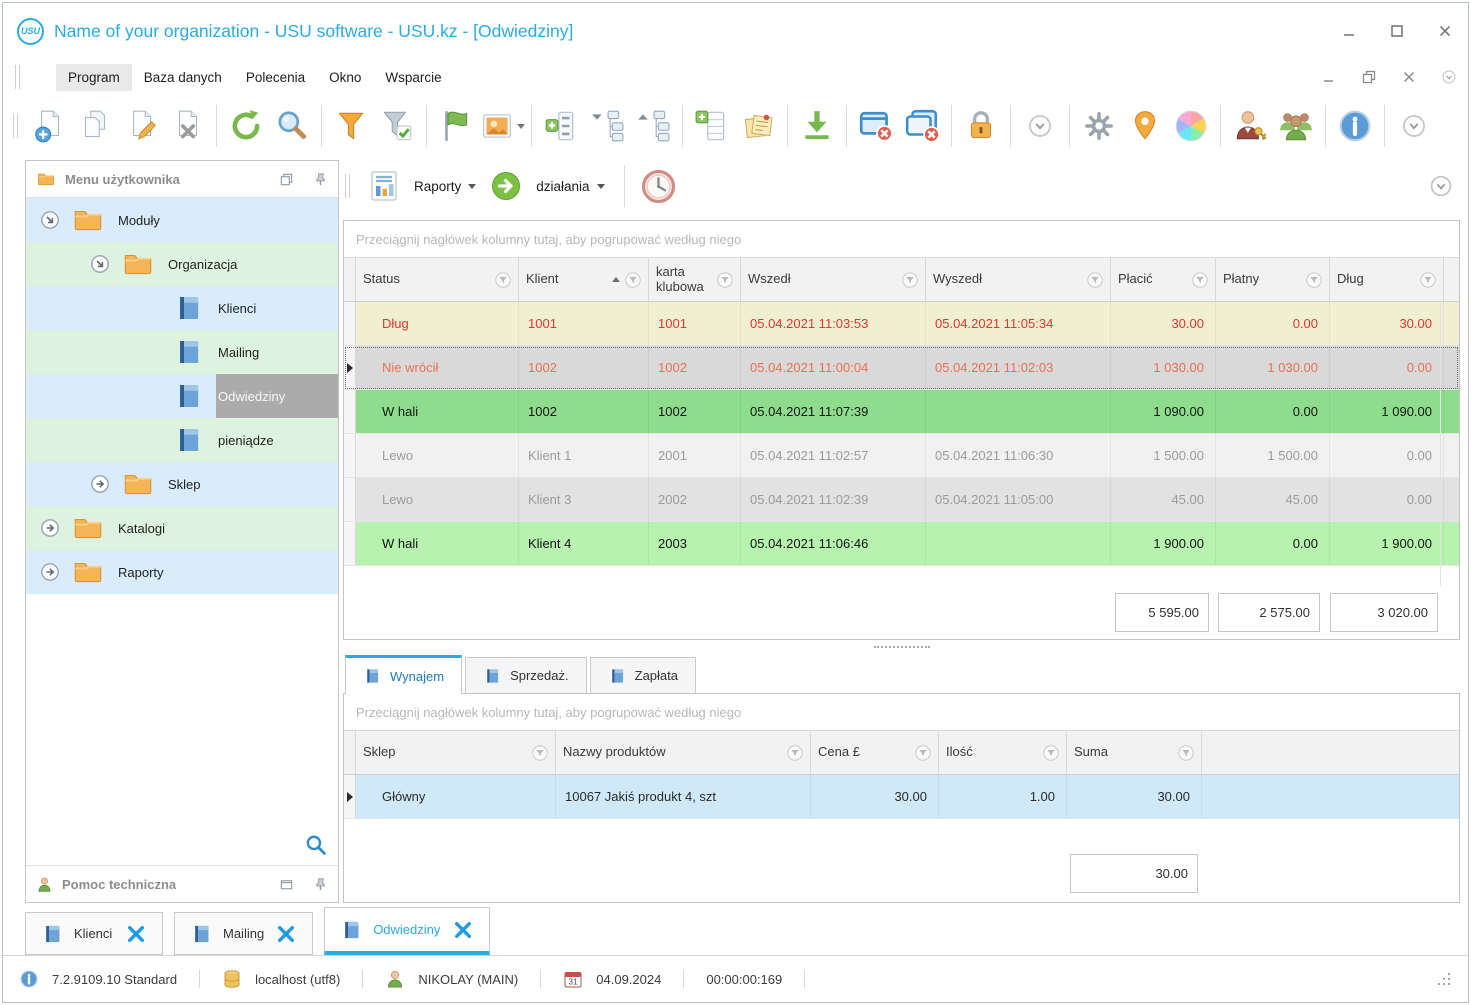 The width and height of the screenshot is (1471, 1005). Describe the element at coordinates (1296, 126) in the screenshot. I see `toolbar-users-group-button` at that location.